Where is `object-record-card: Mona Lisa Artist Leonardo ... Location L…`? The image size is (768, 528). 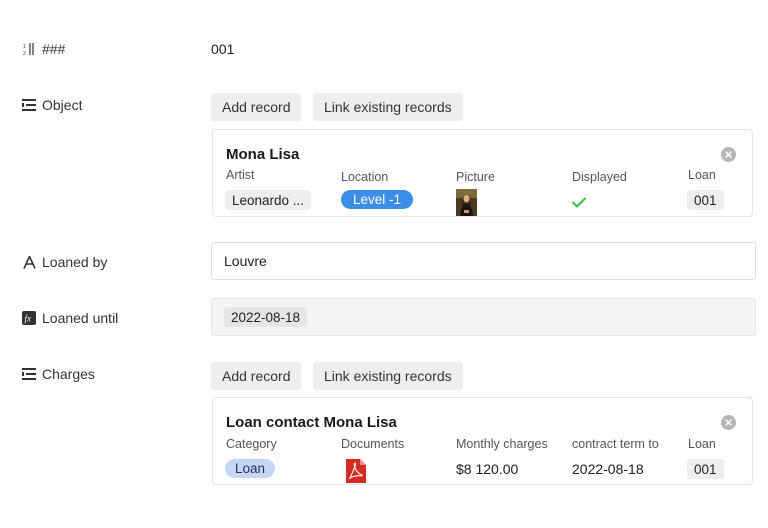
object-record-card: Mona Lisa Artist Leonardo ... Location L… is located at coordinates (482, 173).